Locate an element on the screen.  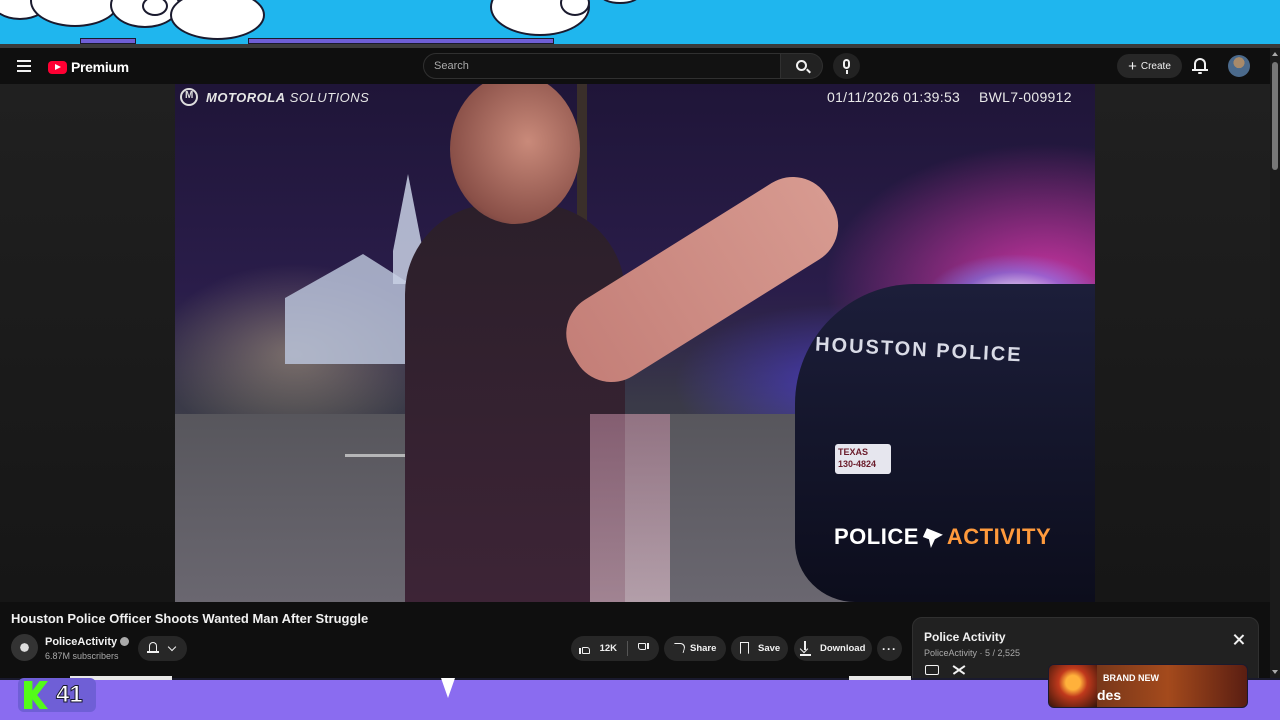
kick-viewer-badge: 41 is located at coordinates (57, 695).